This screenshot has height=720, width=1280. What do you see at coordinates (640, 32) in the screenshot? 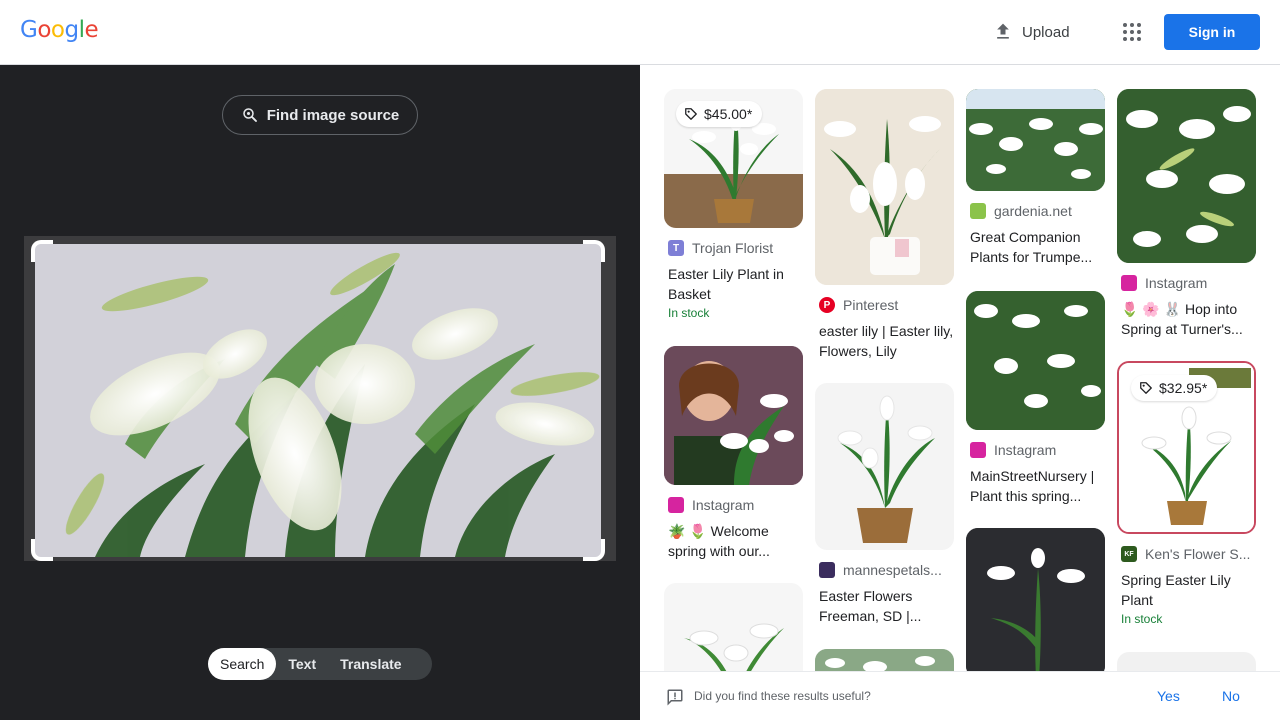
I see `top-header: Google Upload Sign in` at bounding box center [640, 32].